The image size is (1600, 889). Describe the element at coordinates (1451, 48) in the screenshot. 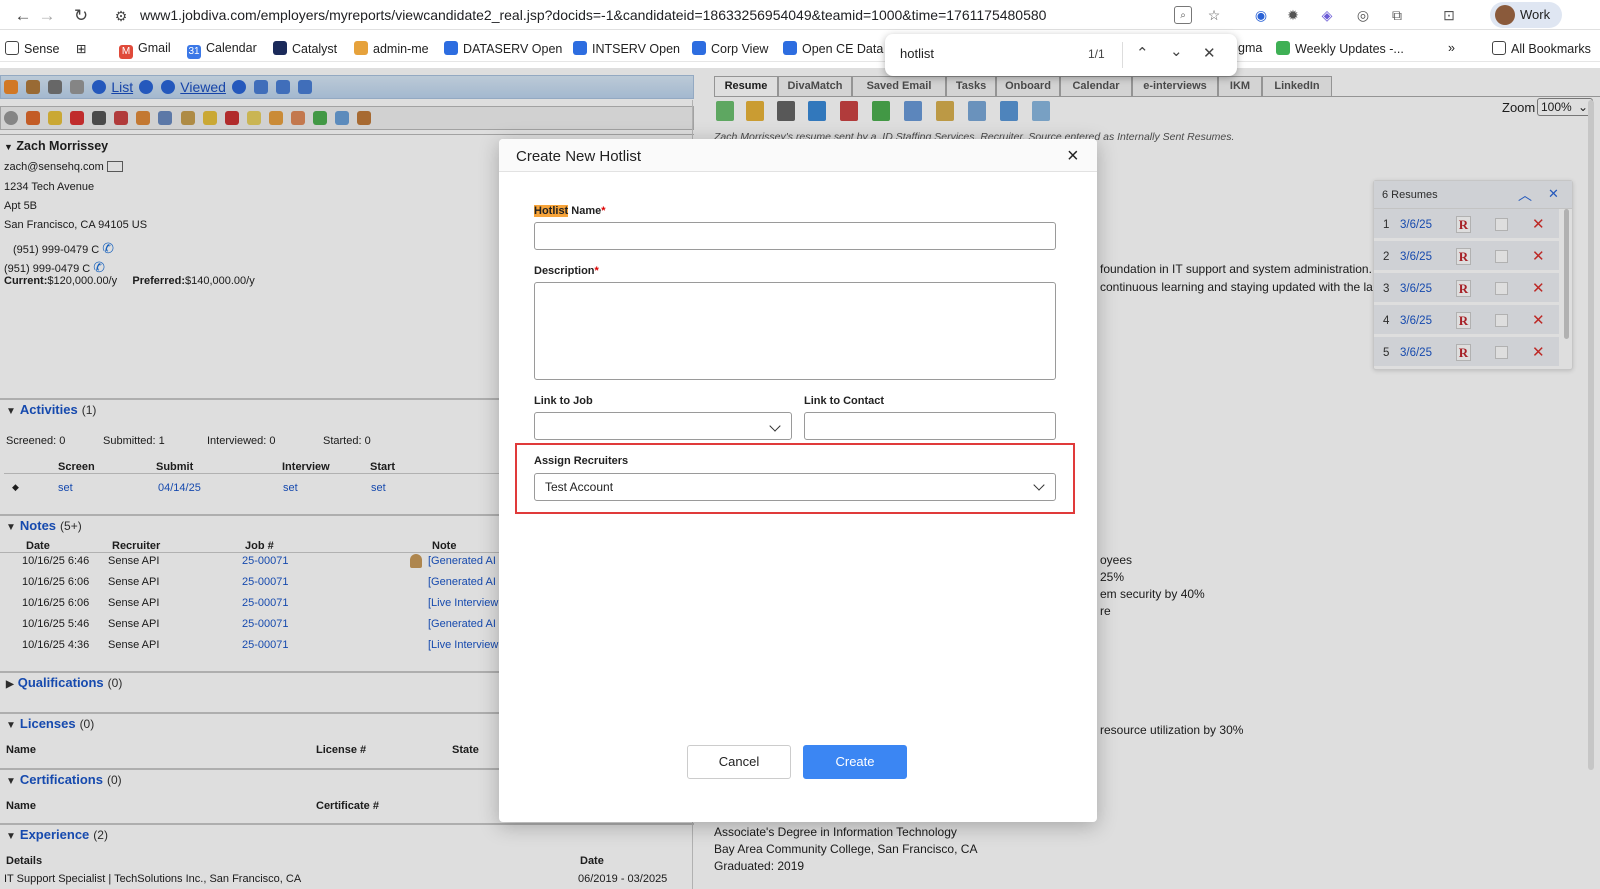

I see `more-bookmarks-icon: »` at that location.